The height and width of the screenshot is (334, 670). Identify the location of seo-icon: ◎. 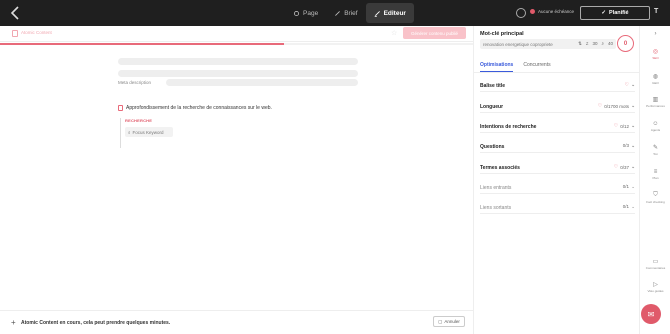
(655, 52).